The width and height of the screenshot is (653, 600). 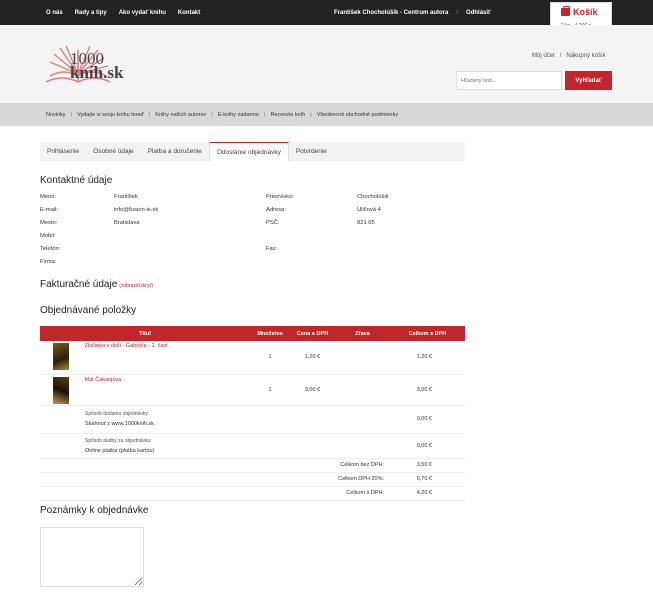 I want to click on shopping-cart-link: Nákupný košík, so click(x=585, y=56).